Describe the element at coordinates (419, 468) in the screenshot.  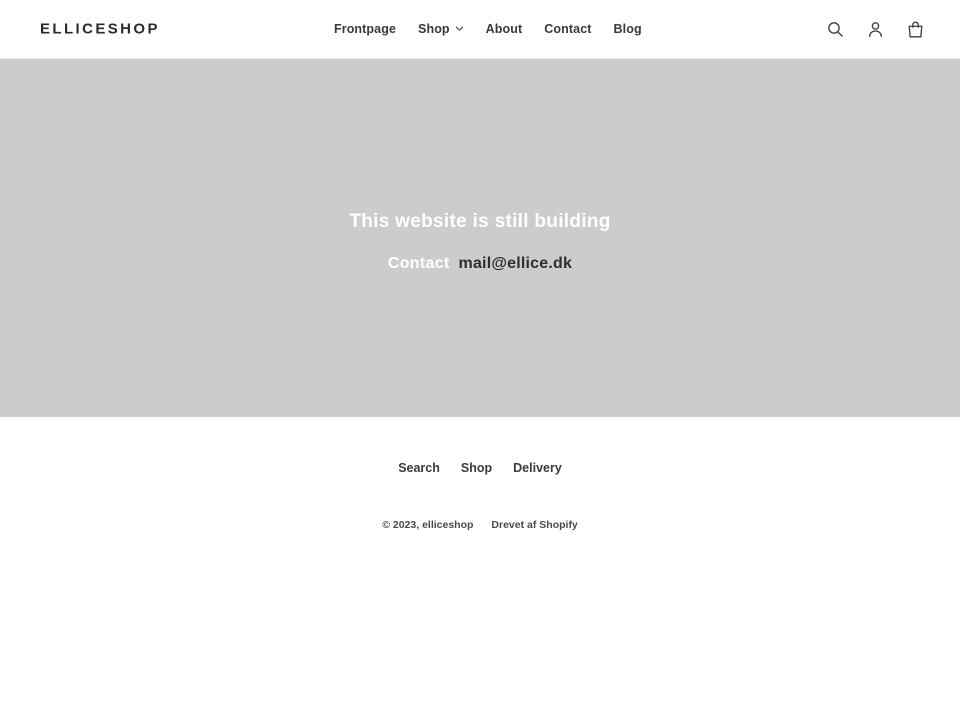
I see `footer-link-search: Search` at that location.